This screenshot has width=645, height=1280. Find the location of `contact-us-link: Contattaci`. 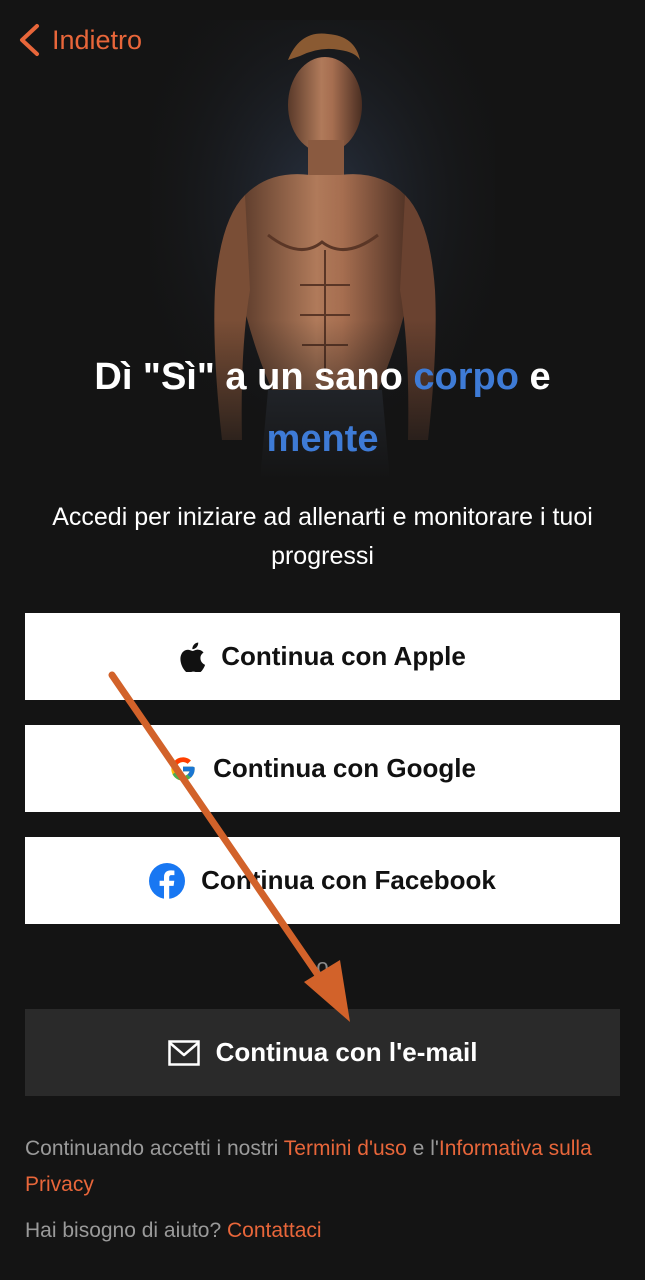

contact-us-link: Contattaci is located at coordinates (274, 1230).